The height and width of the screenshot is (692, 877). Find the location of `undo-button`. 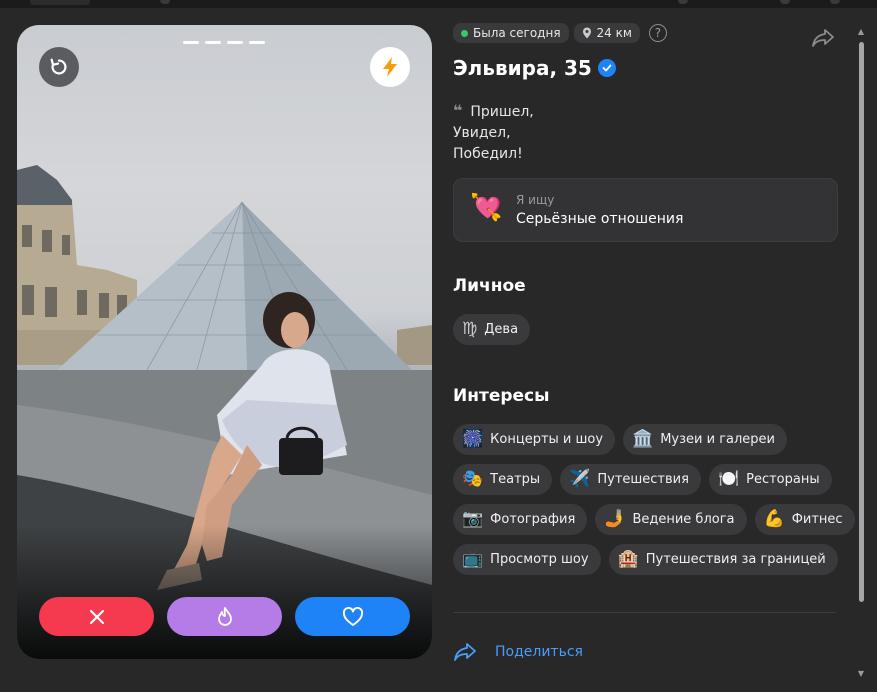

undo-button is located at coordinates (59, 67).